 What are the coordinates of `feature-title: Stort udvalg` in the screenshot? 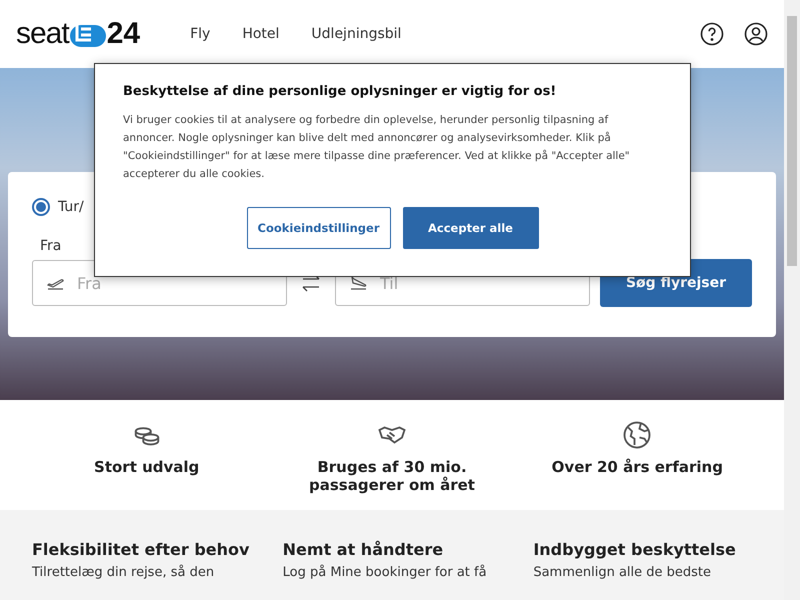 It's located at (146, 467).